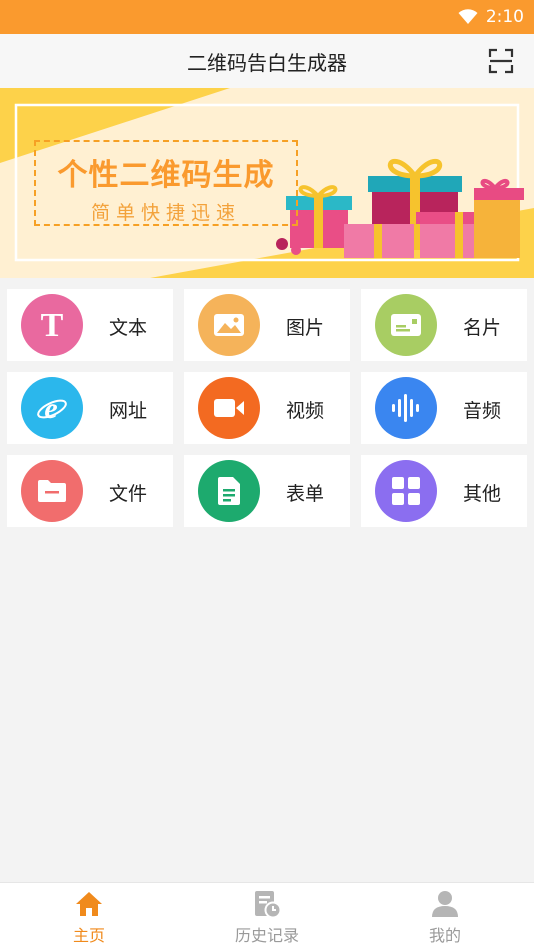  What do you see at coordinates (89, 904) in the screenshot?
I see `home-icon` at bounding box center [89, 904].